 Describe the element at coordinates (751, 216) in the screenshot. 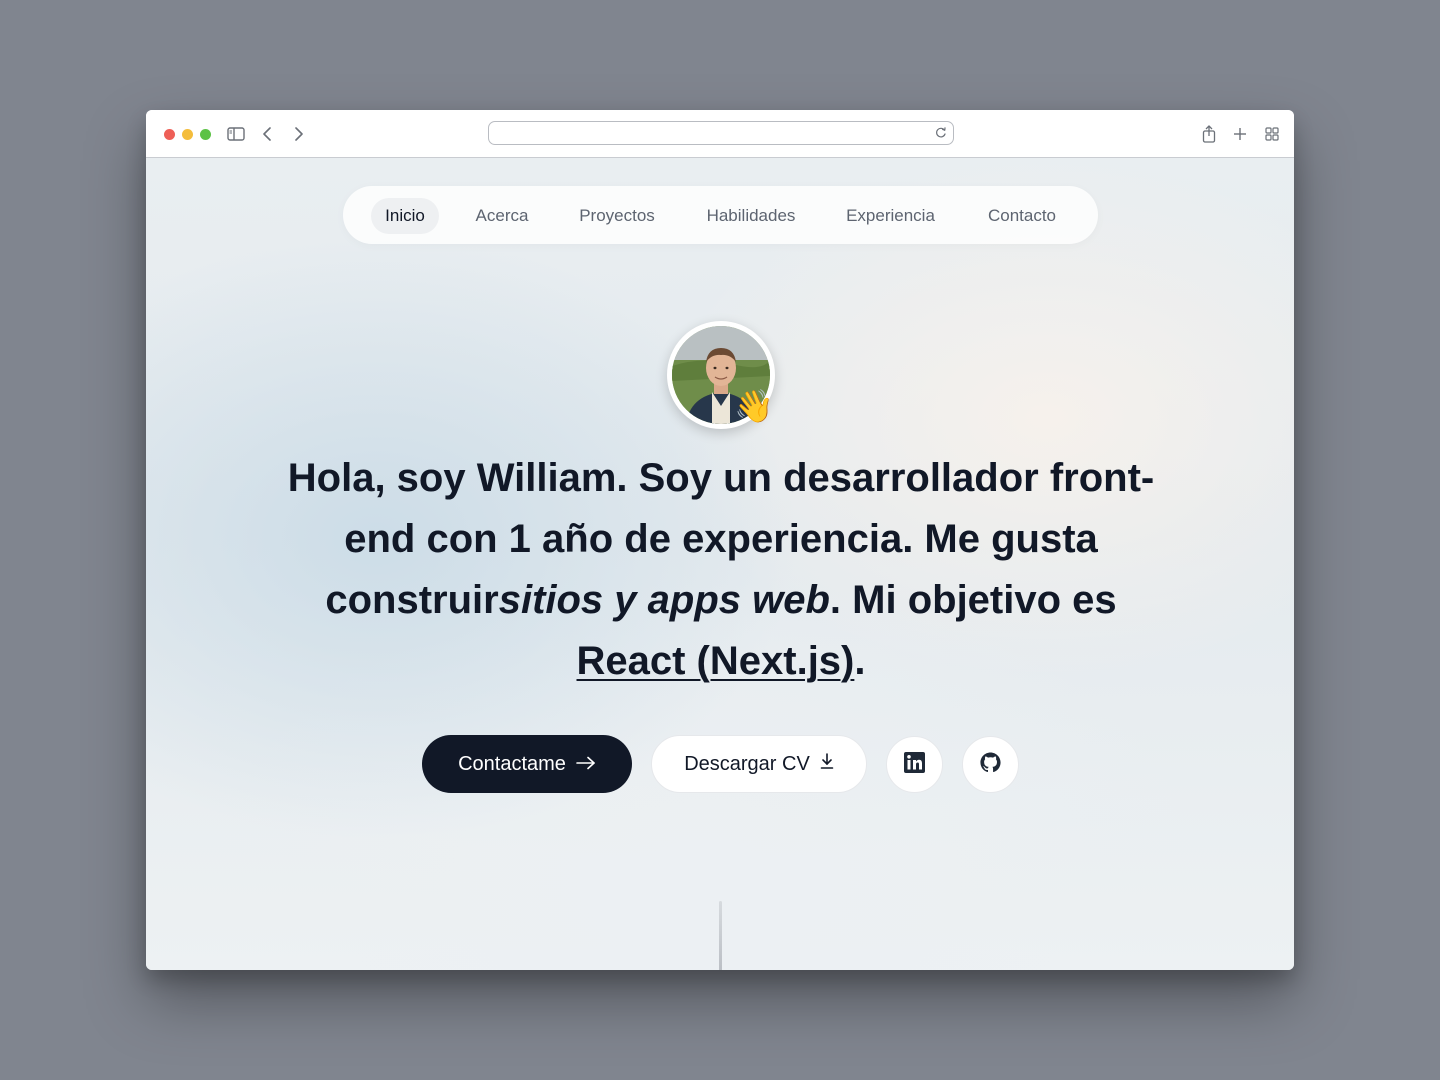

I see `nav-item-habilidades: Habilidades` at that location.